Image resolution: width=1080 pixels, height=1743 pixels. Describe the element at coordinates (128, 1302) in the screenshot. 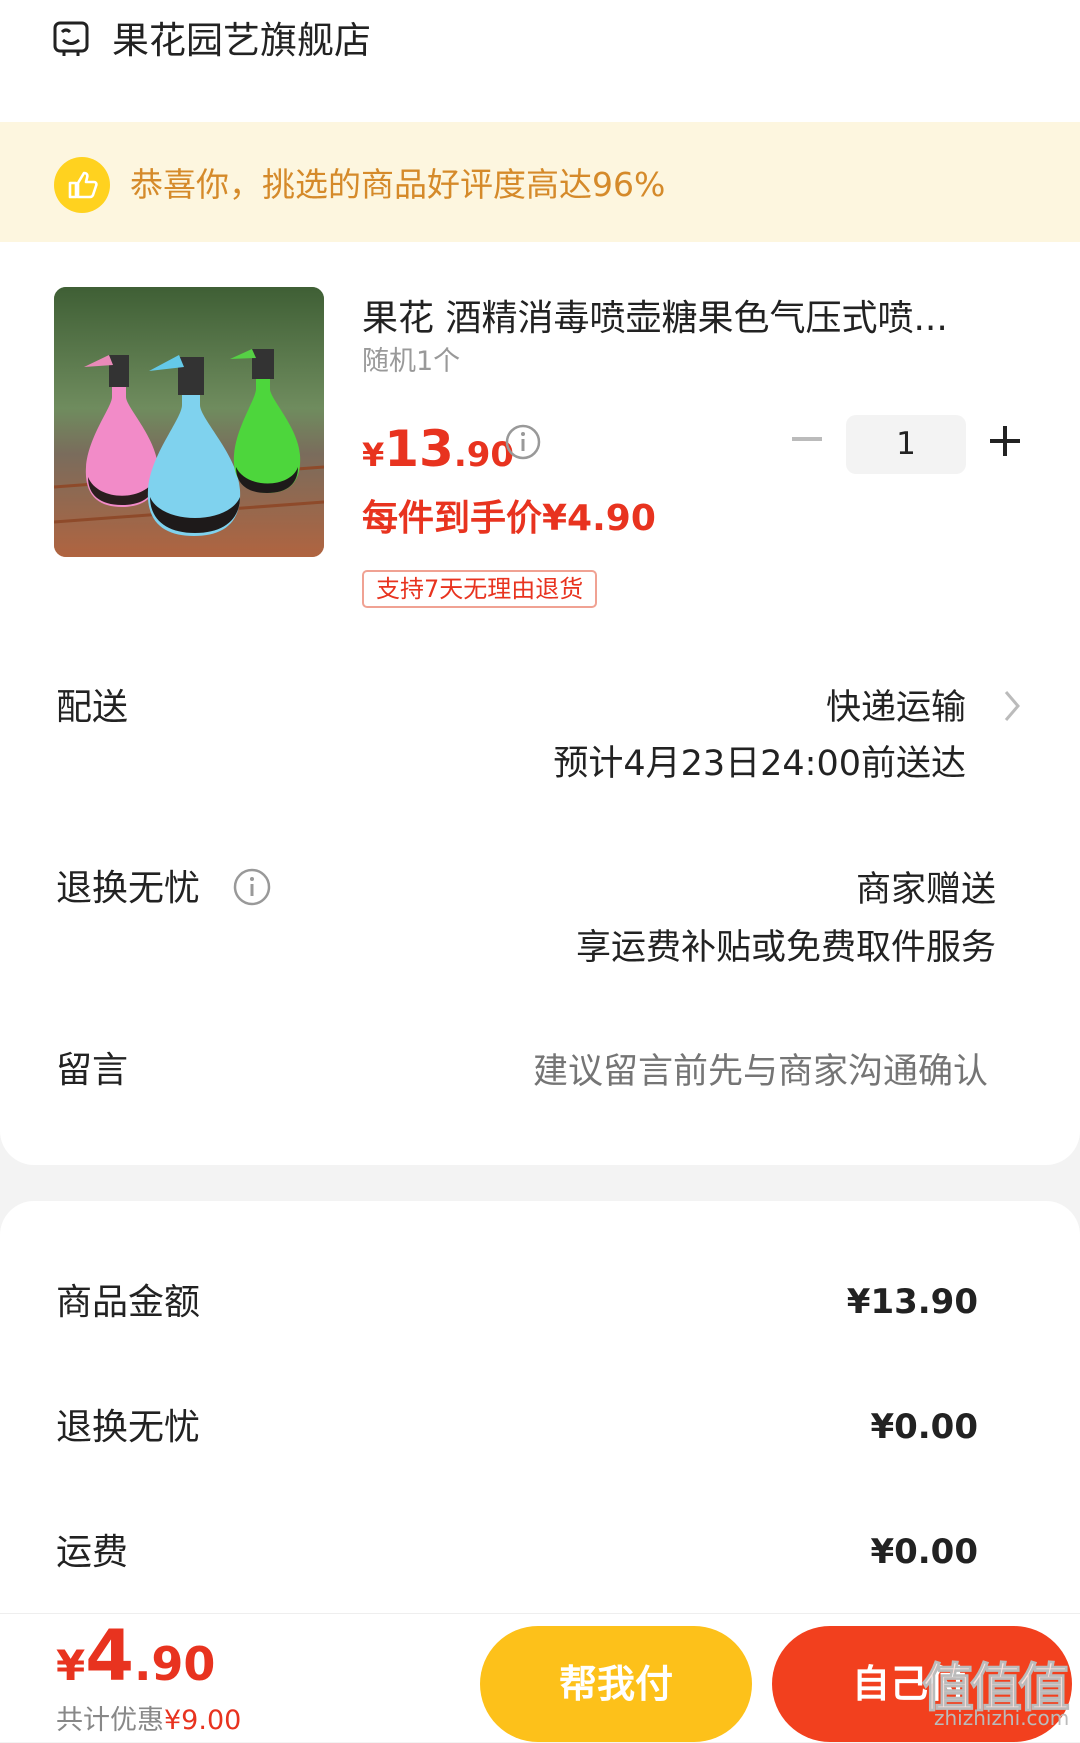

I see `summary-label-goods: 商品金额` at that location.